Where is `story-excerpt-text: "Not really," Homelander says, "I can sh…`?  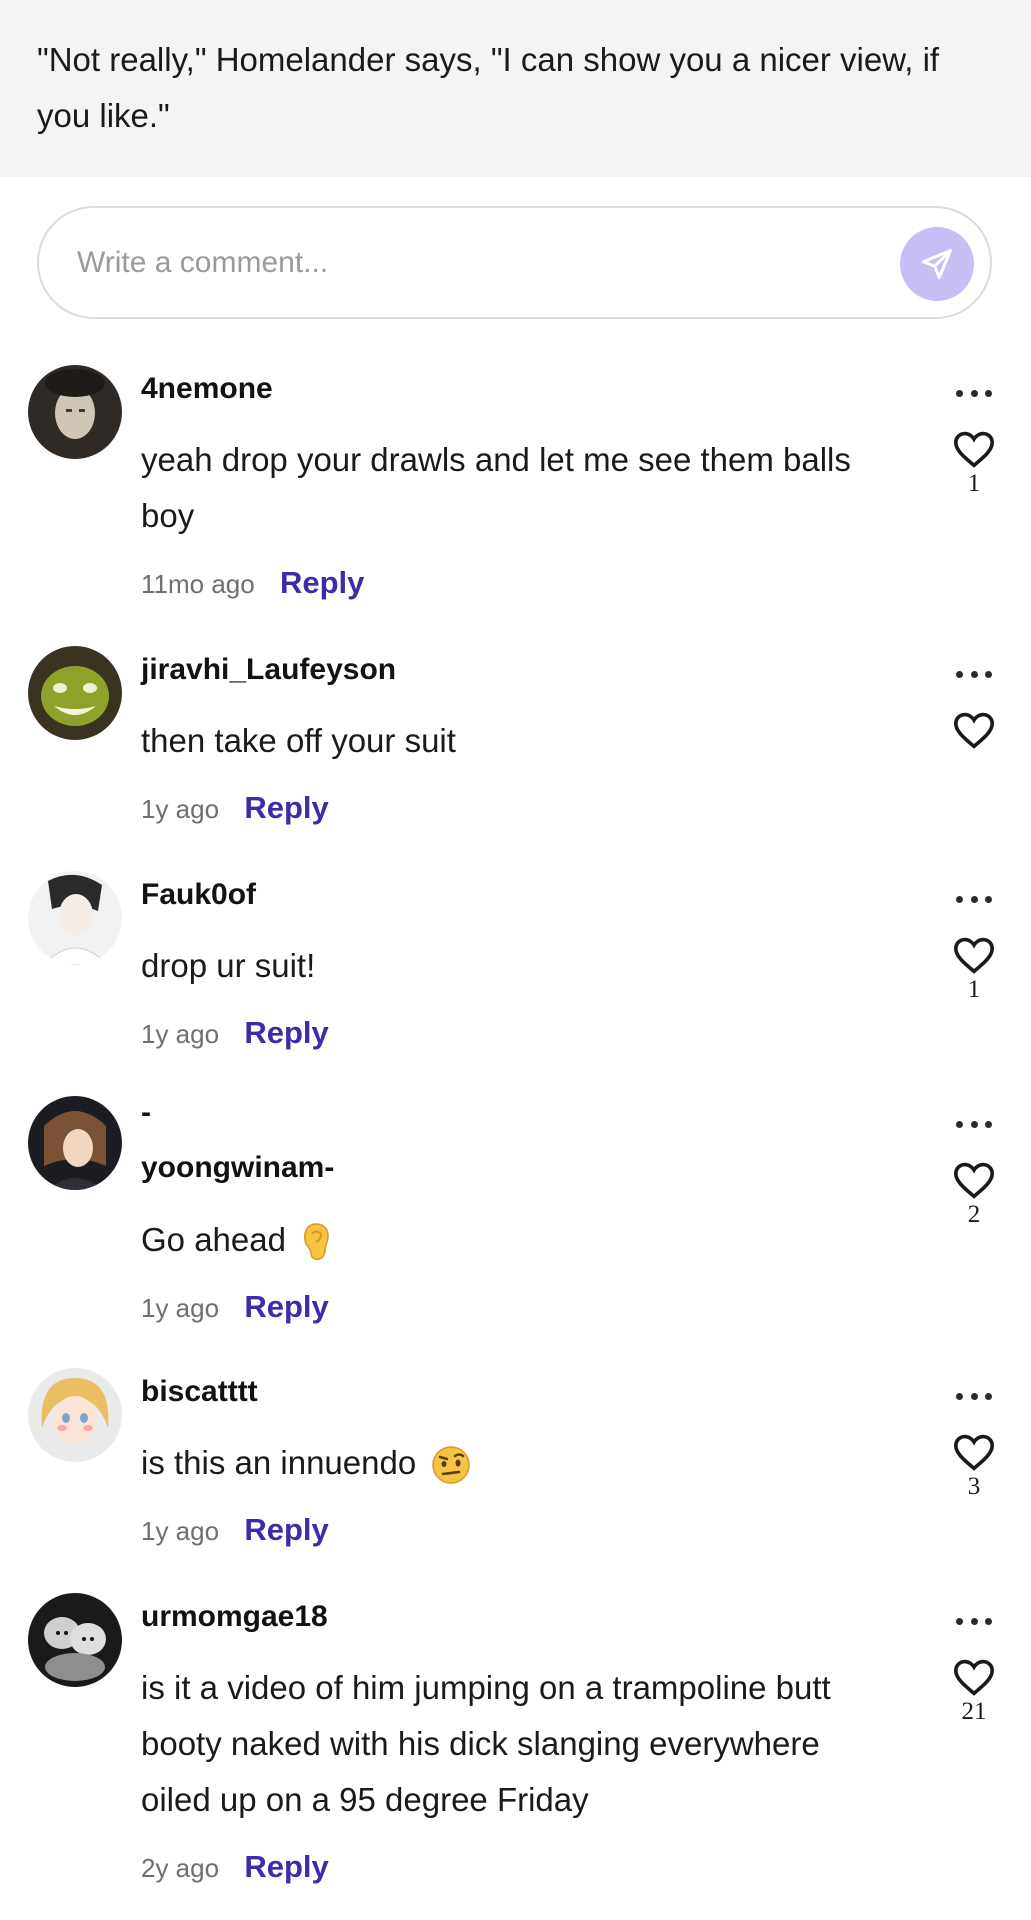 story-excerpt-text: "Not really," Homelander says, "I can sh… is located at coordinates (488, 87).